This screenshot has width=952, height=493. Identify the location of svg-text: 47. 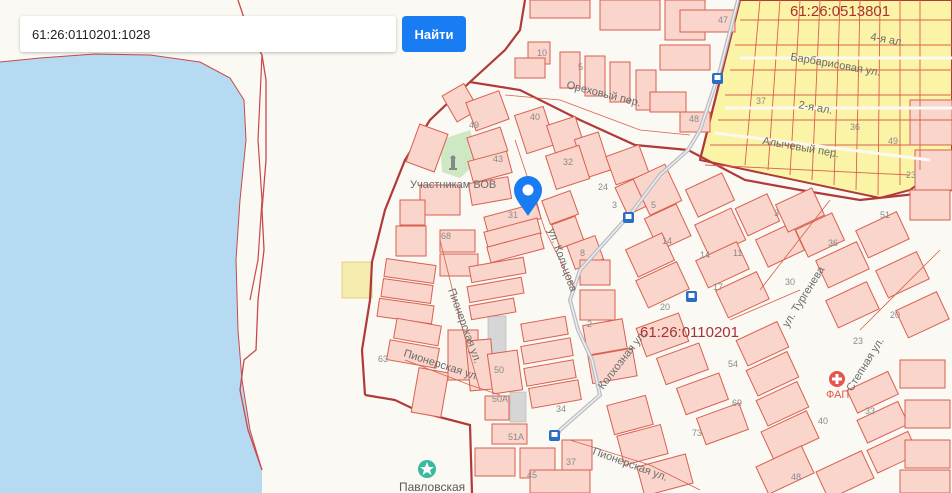
(723, 20).